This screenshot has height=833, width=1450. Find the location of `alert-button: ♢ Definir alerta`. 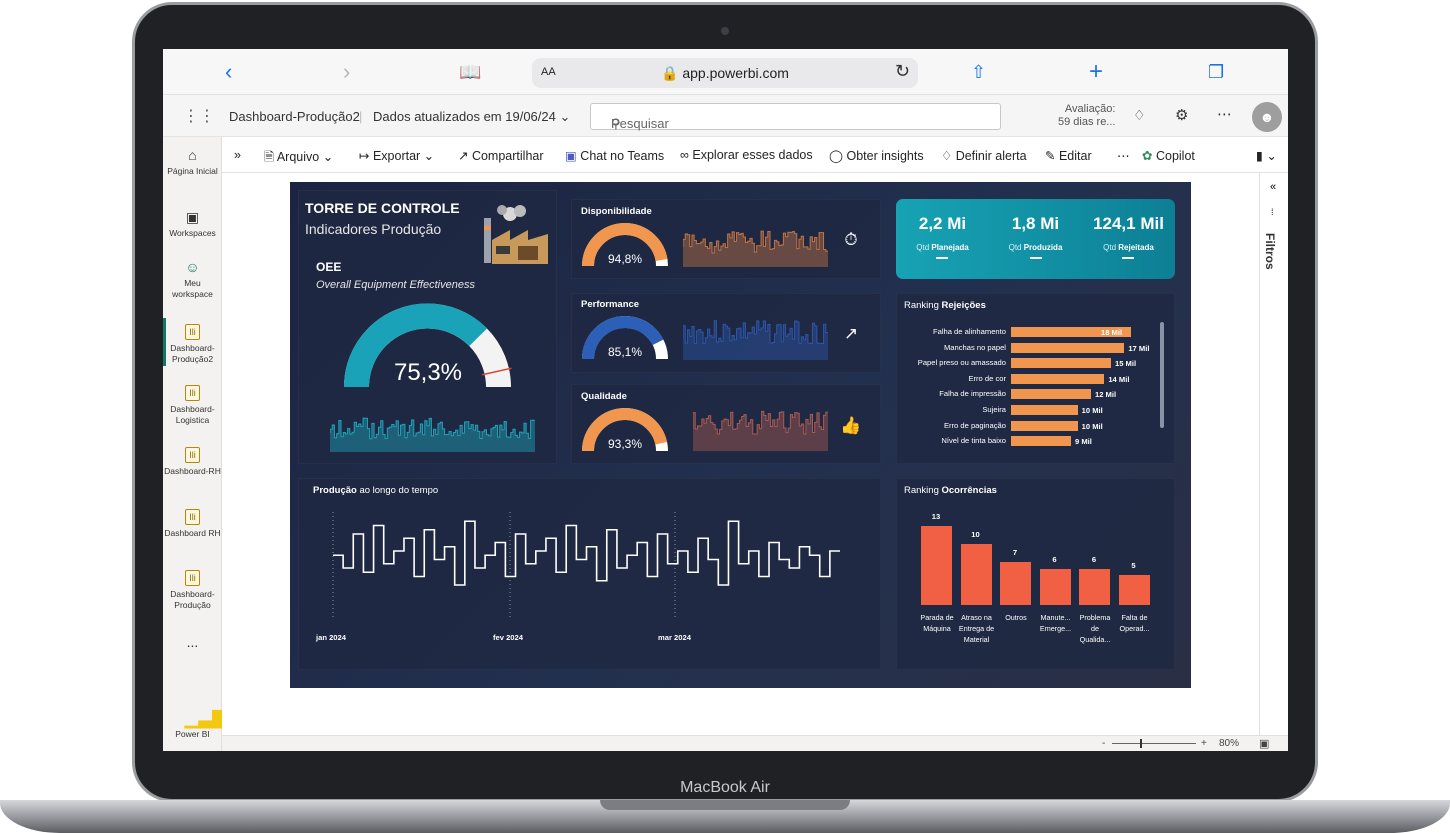

alert-button: ♢ Definir alerta is located at coordinates (984, 155).